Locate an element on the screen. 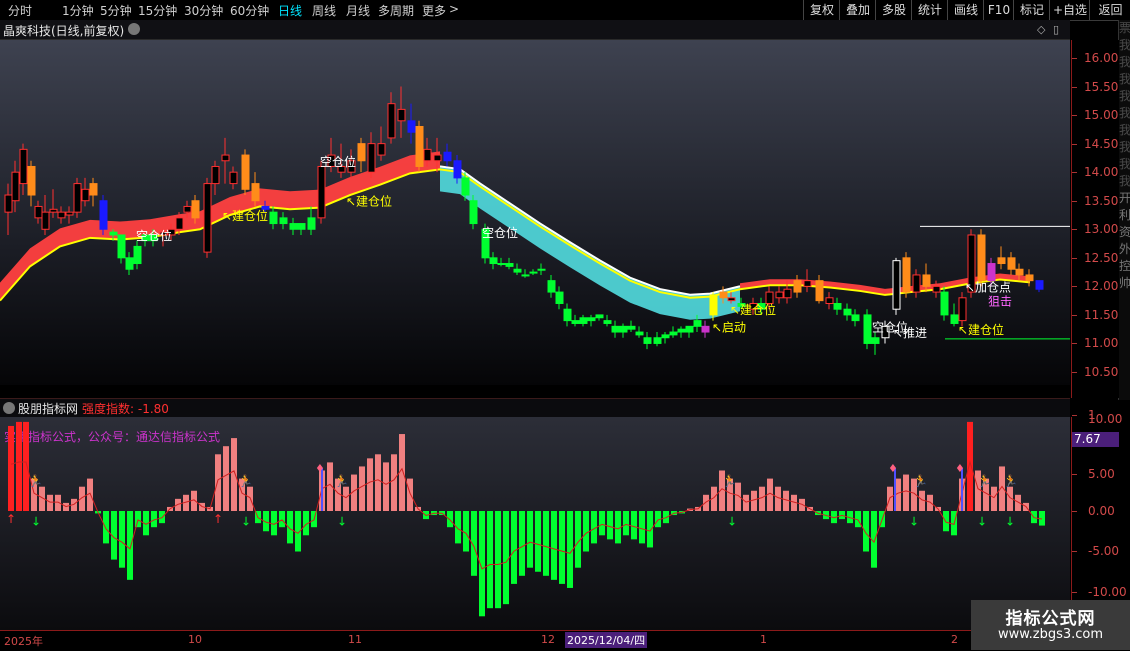 This screenshot has width=1130, height=651. tab-more: 更多 is located at coordinates (434, 10).